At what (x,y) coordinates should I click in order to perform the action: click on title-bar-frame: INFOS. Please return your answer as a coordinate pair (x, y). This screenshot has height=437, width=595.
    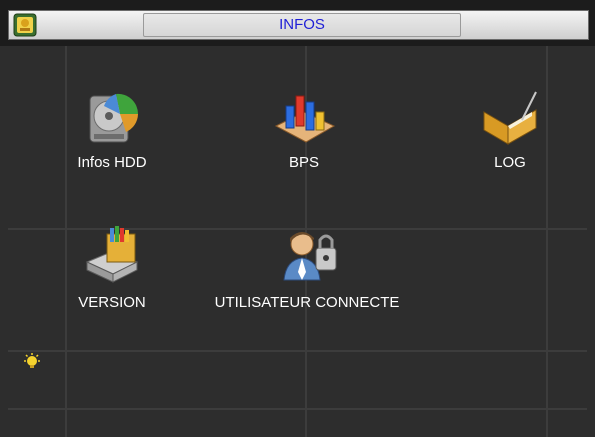
    Looking at the image, I should click on (298, 25).